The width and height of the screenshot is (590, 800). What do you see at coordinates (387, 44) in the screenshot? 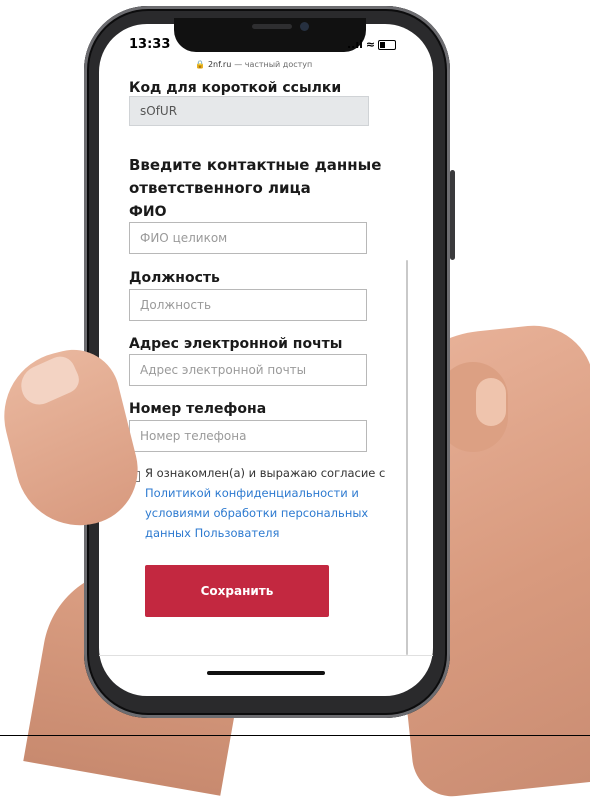
I see `battery-icon` at bounding box center [387, 44].